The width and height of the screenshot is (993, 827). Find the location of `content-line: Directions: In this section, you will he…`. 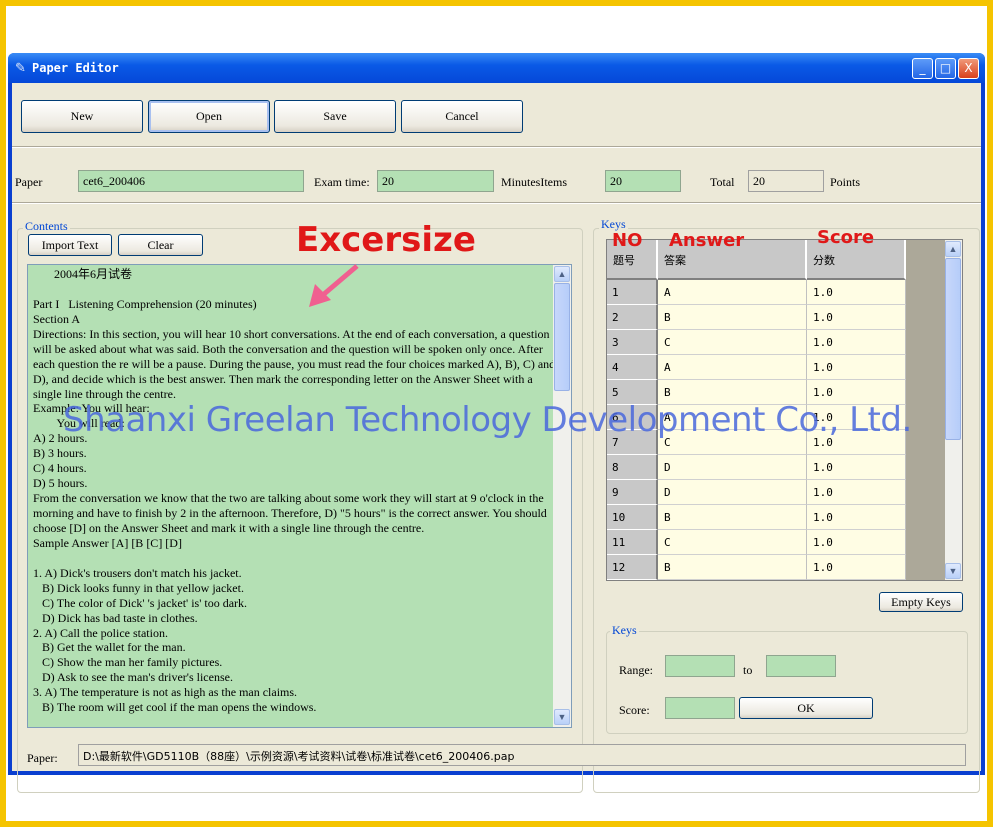

content-line: Directions: In this section, you will he… is located at coordinates (291, 333).